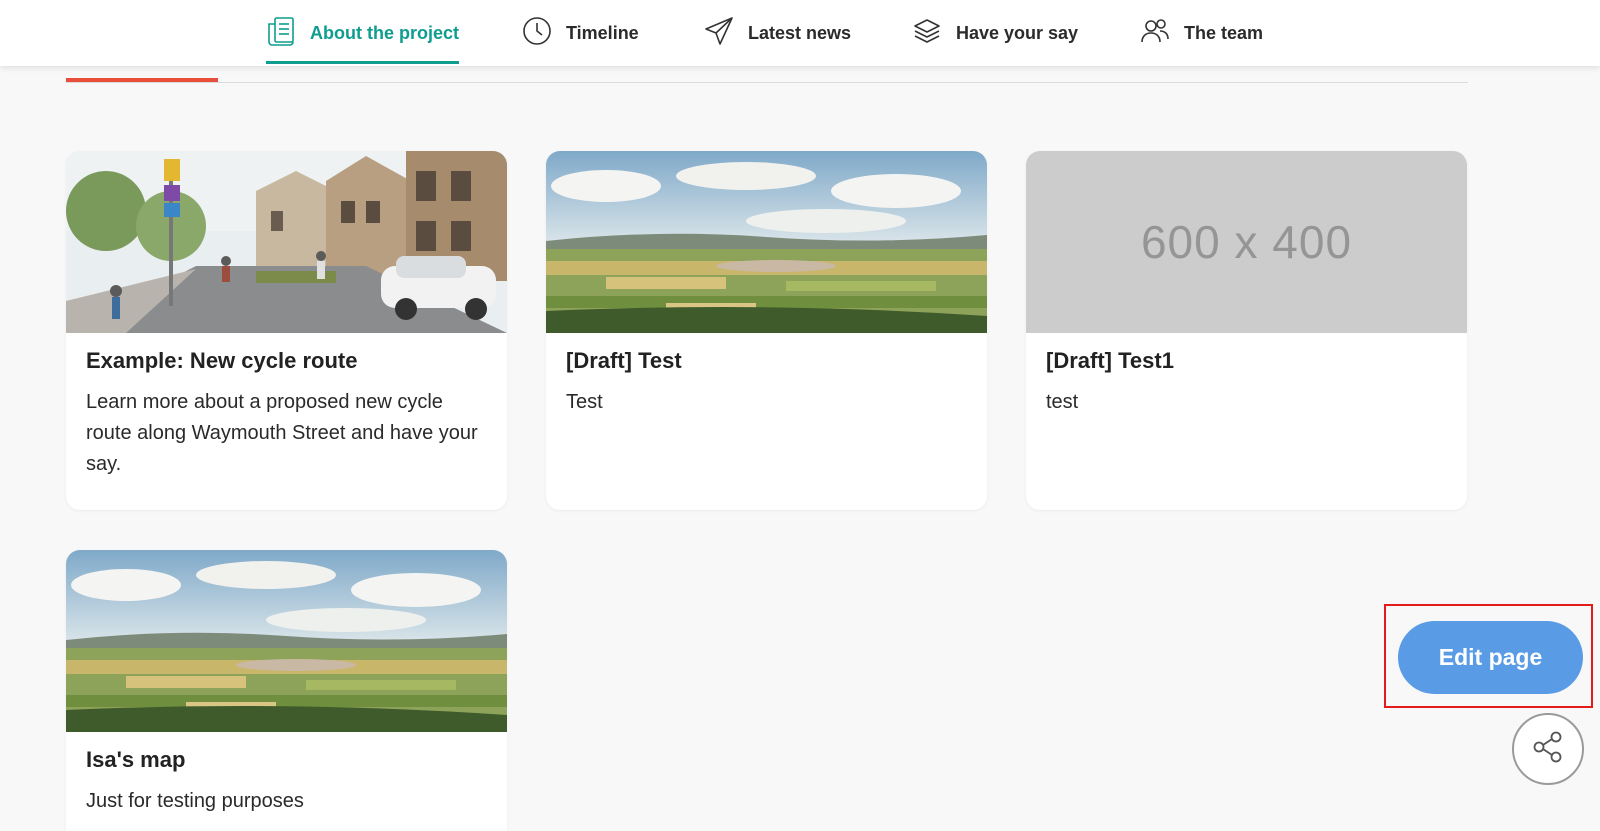  I want to click on nav-tab-the-team: The team, so click(1201, 33).